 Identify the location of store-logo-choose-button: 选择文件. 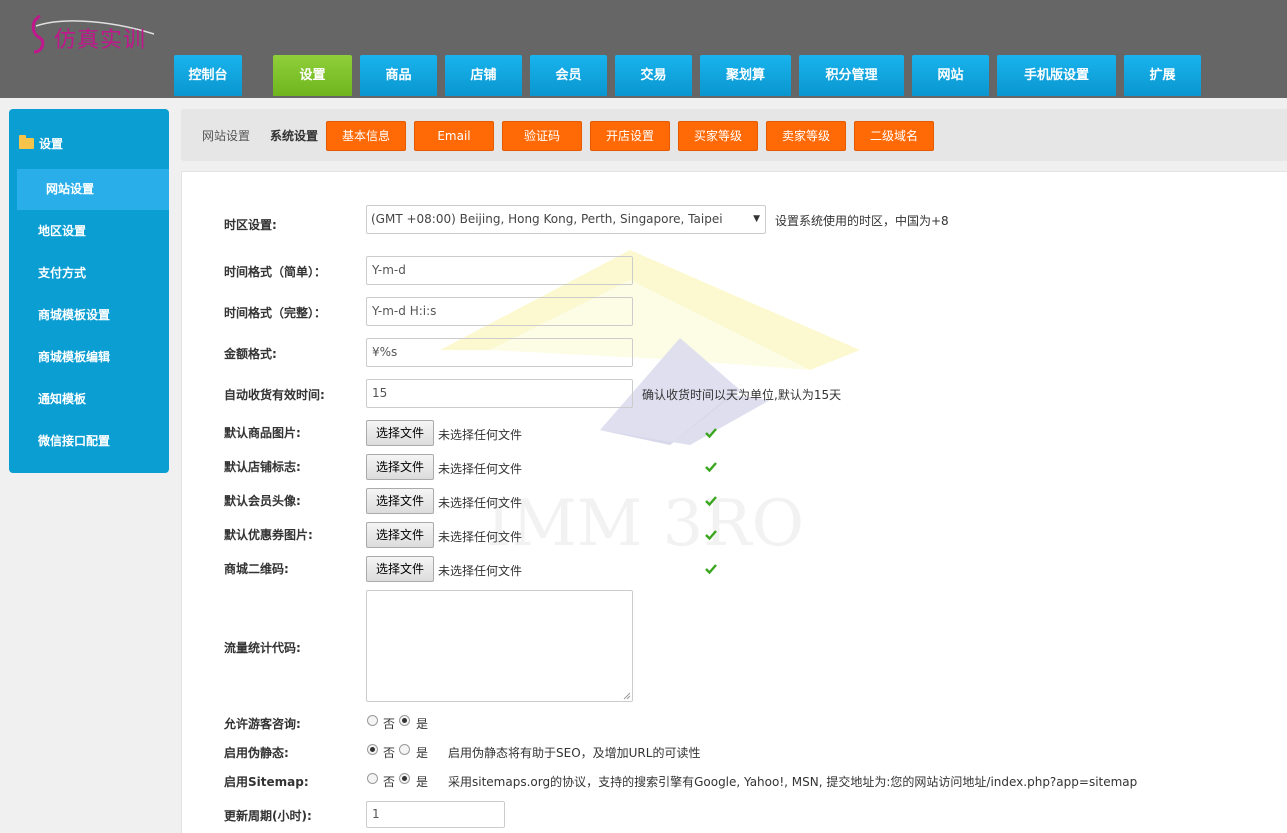
(400, 467).